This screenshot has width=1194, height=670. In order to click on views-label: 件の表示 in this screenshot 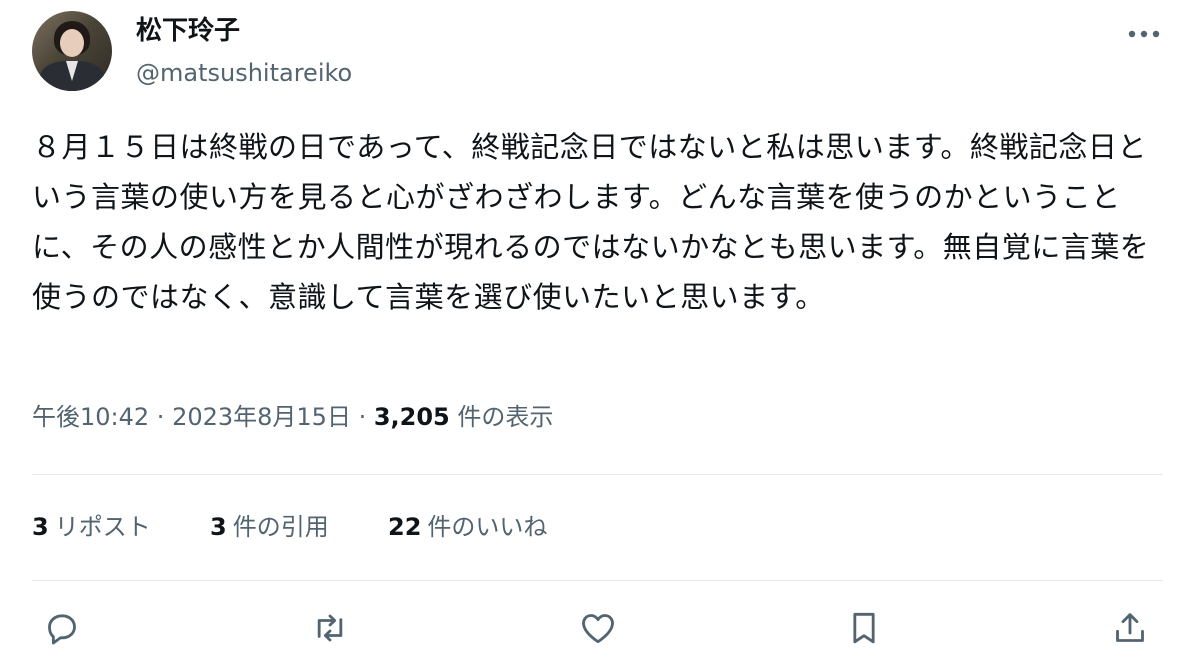, I will do `click(501, 417)`.